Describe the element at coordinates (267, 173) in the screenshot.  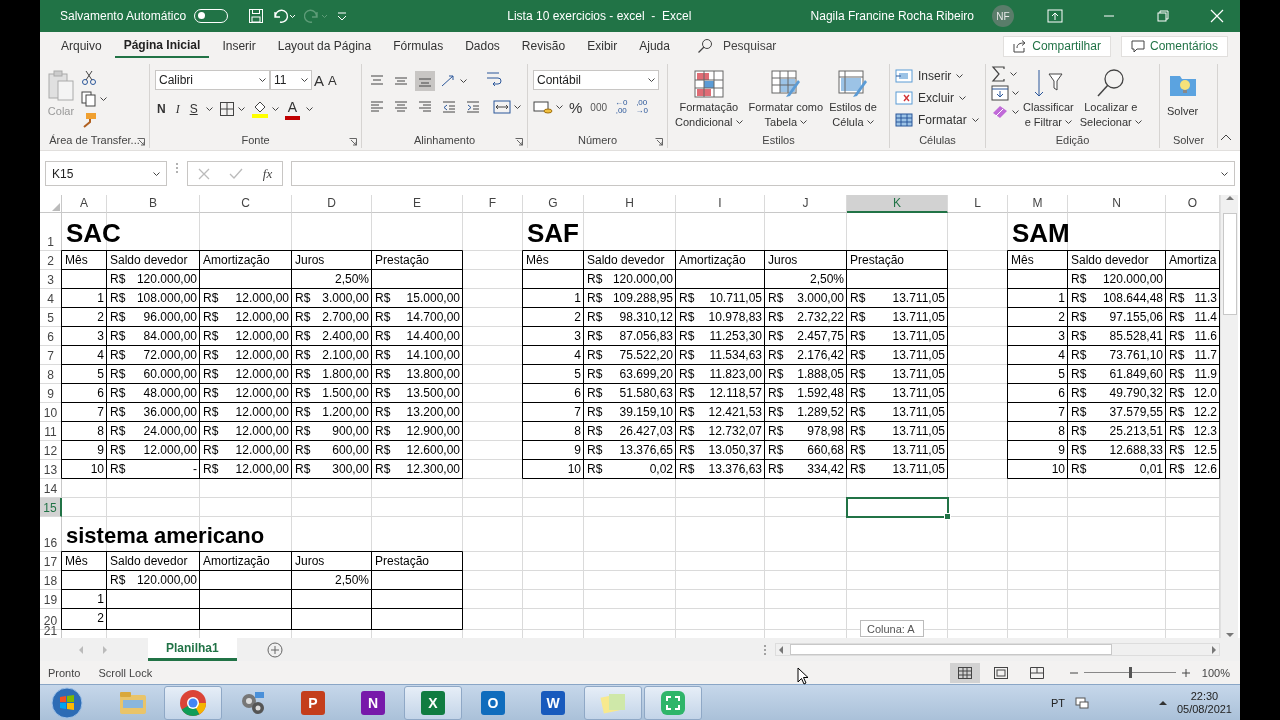
I see `insert-function-button: fx` at that location.